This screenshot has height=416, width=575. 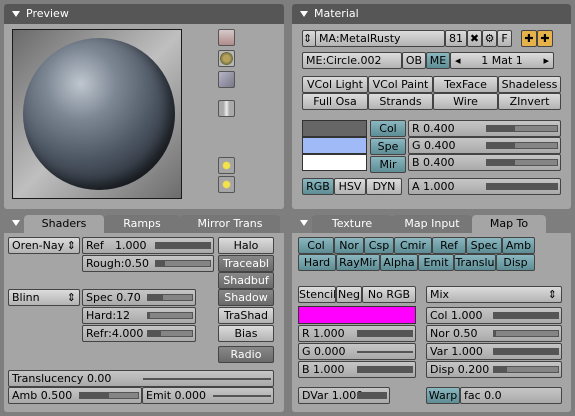 What do you see at coordinates (350, 186) in the screenshot?
I see `hsv-mode-button: HSV` at bounding box center [350, 186].